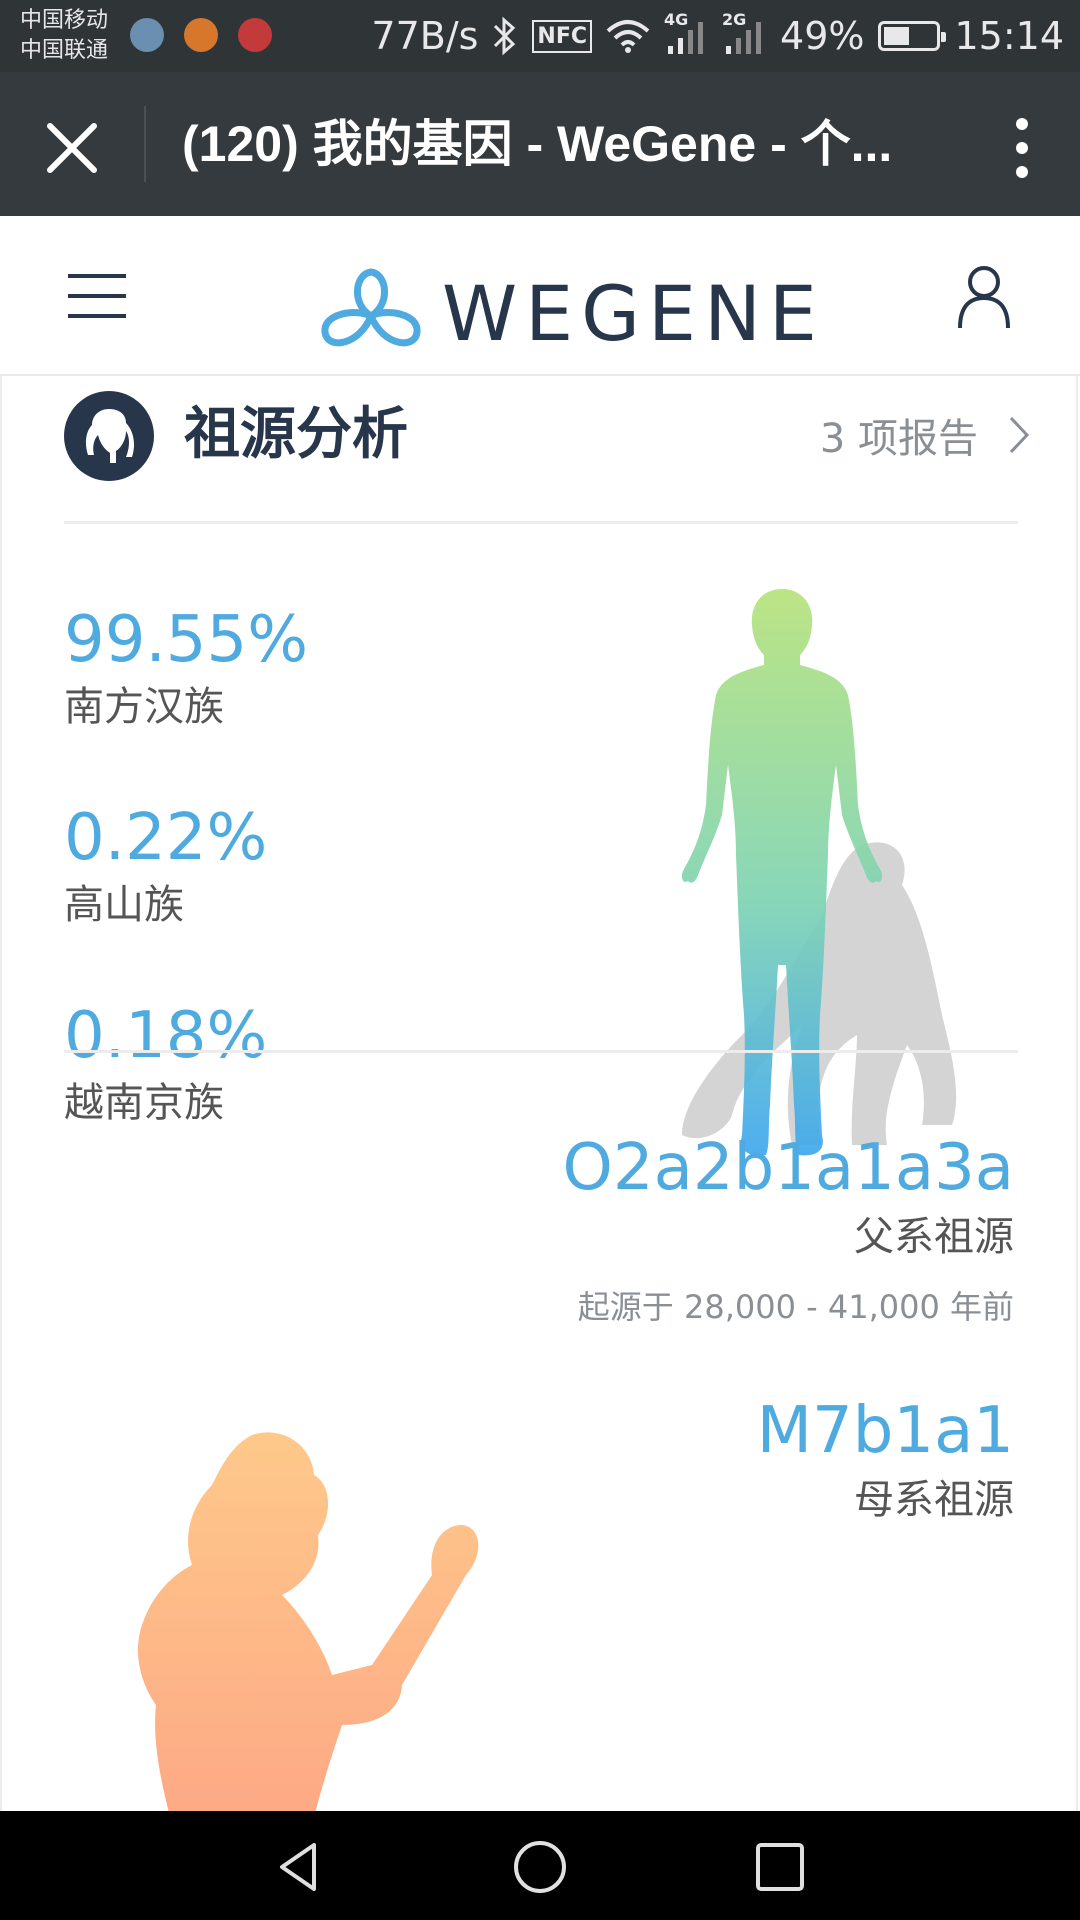 The image size is (1080, 1920). I want to click on clock: 15:14, so click(1009, 36).